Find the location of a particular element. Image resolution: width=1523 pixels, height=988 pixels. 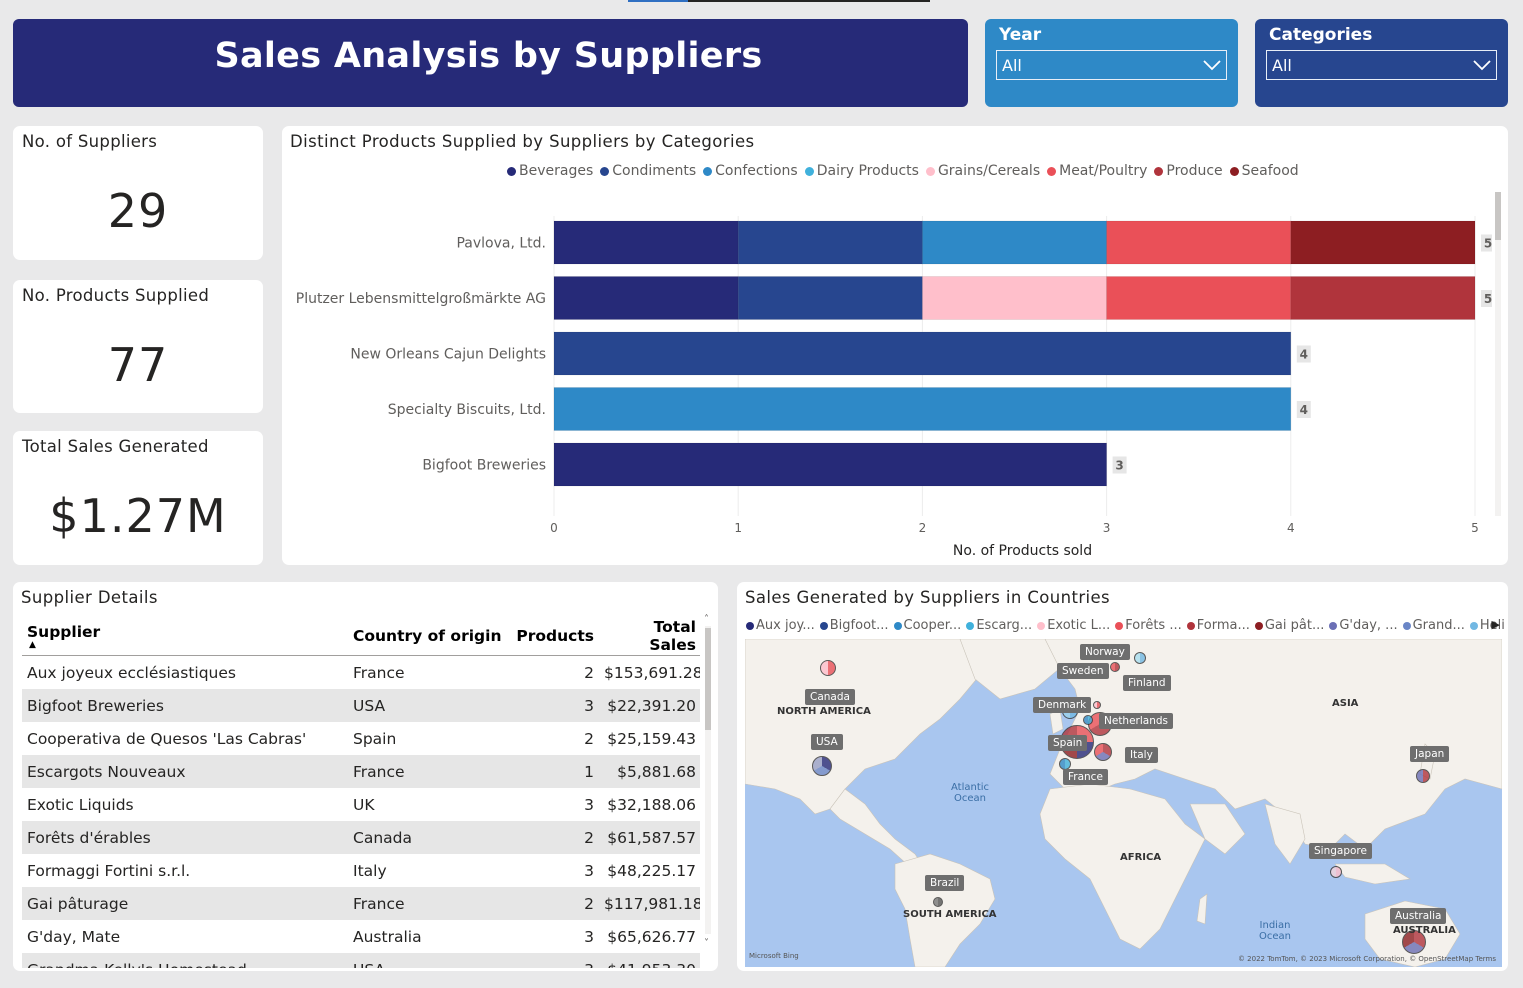

bing-logo: Microsoft Bing is located at coordinates (774, 956).